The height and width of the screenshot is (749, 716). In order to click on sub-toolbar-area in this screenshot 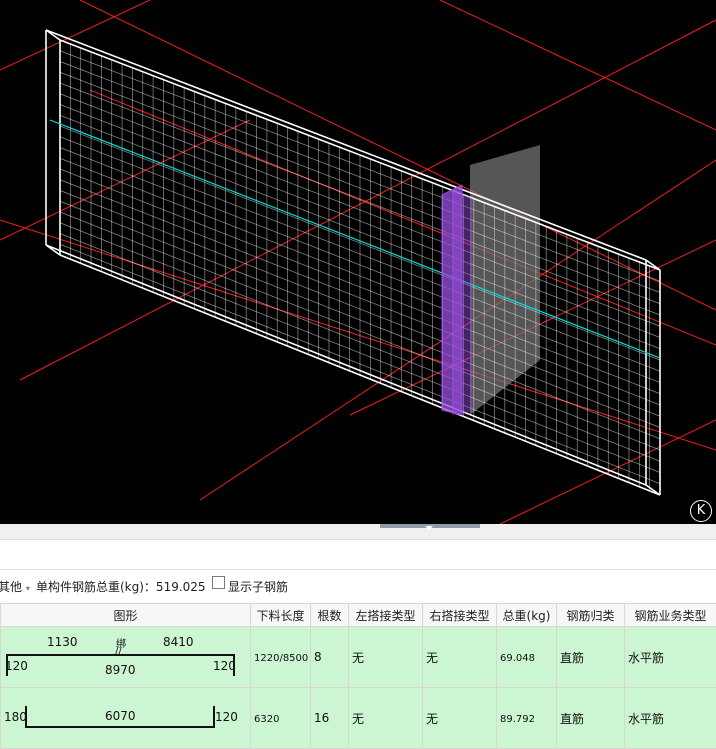, I will do `click(358, 555)`.